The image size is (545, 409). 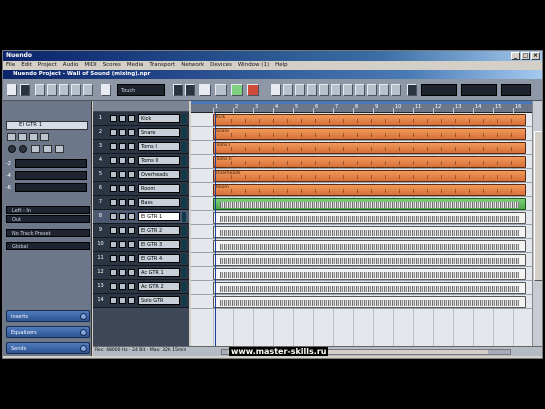 What do you see at coordinates (12, 90) in the screenshot?
I see `inspector-toggle-button` at bounding box center [12, 90].